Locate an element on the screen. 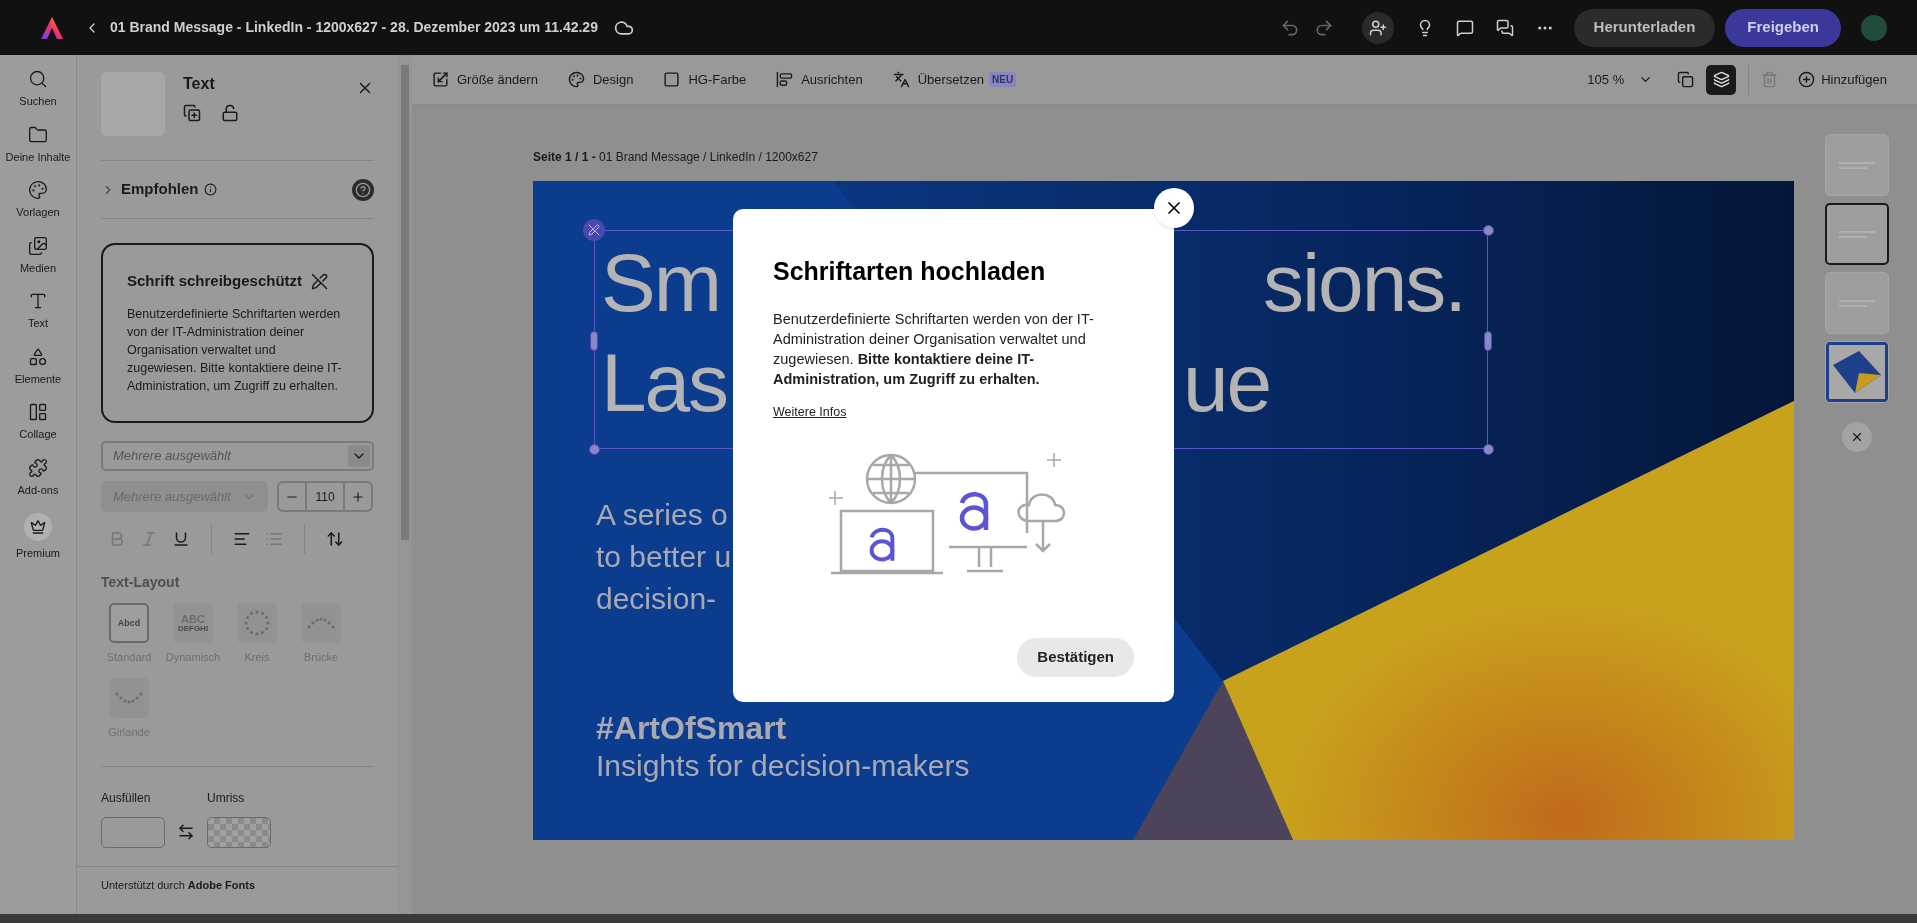  hashtag-text: #ArtOfSmart is located at coordinates (691, 728).